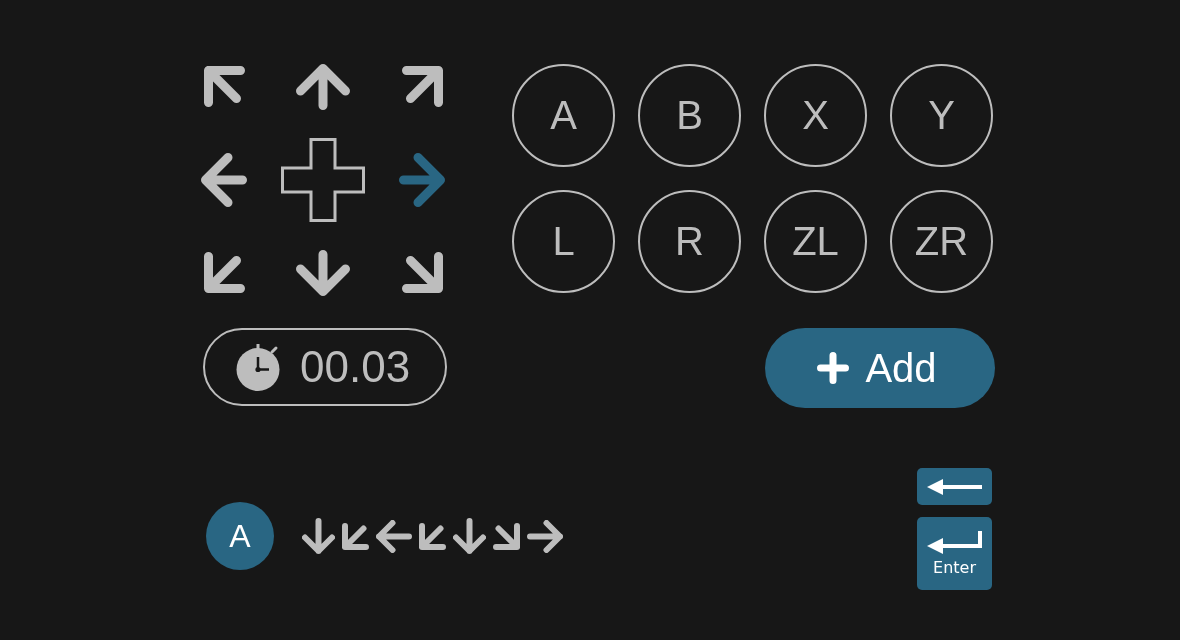 The height and width of the screenshot is (640, 1180). What do you see at coordinates (954, 542) in the screenshot?
I see `return-arrow-icon` at bounding box center [954, 542].